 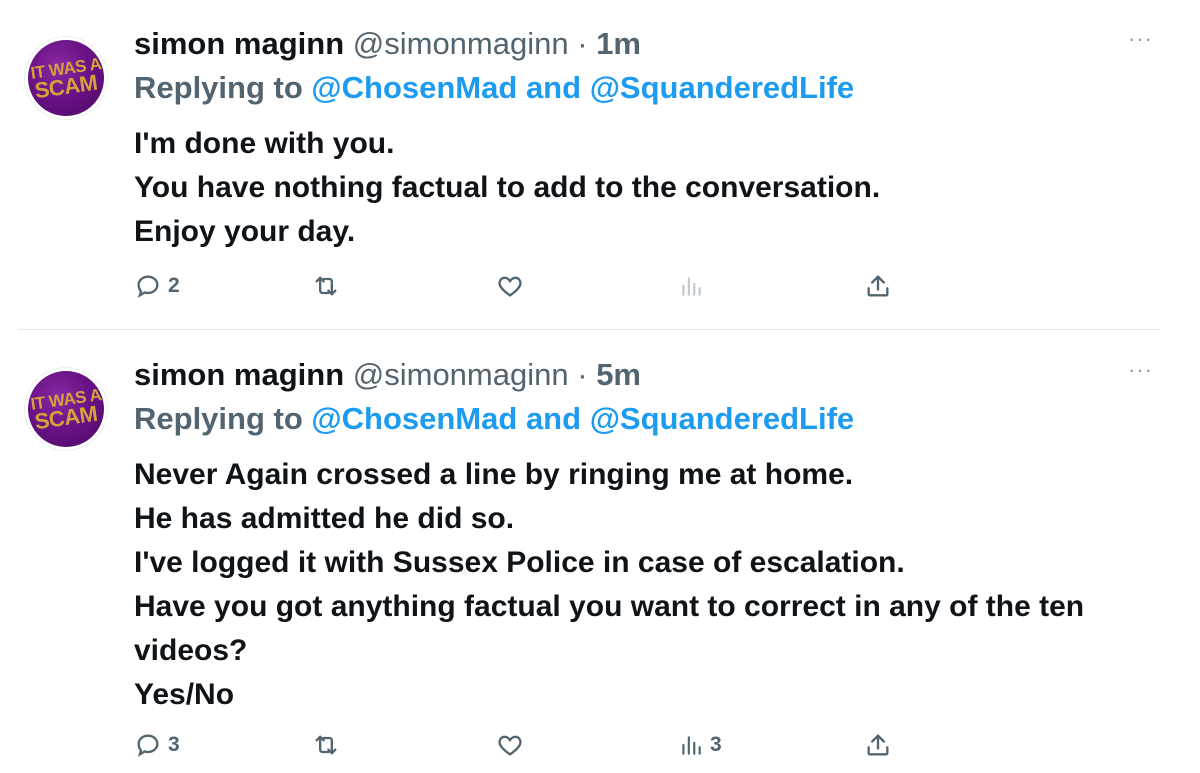 What do you see at coordinates (716, 744) in the screenshot?
I see `views-count: 3` at bounding box center [716, 744].